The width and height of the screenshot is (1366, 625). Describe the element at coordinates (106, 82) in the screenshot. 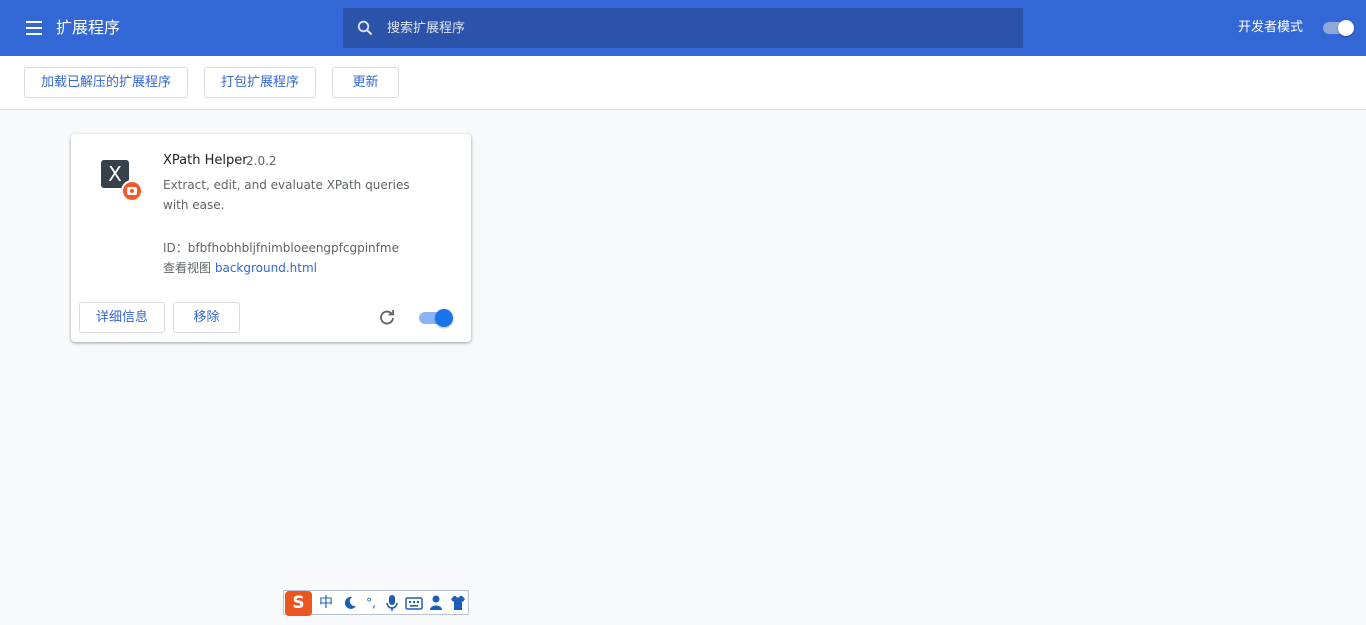

I see `load-unpacked-button: 加载已解压的扩展程序` at that location.